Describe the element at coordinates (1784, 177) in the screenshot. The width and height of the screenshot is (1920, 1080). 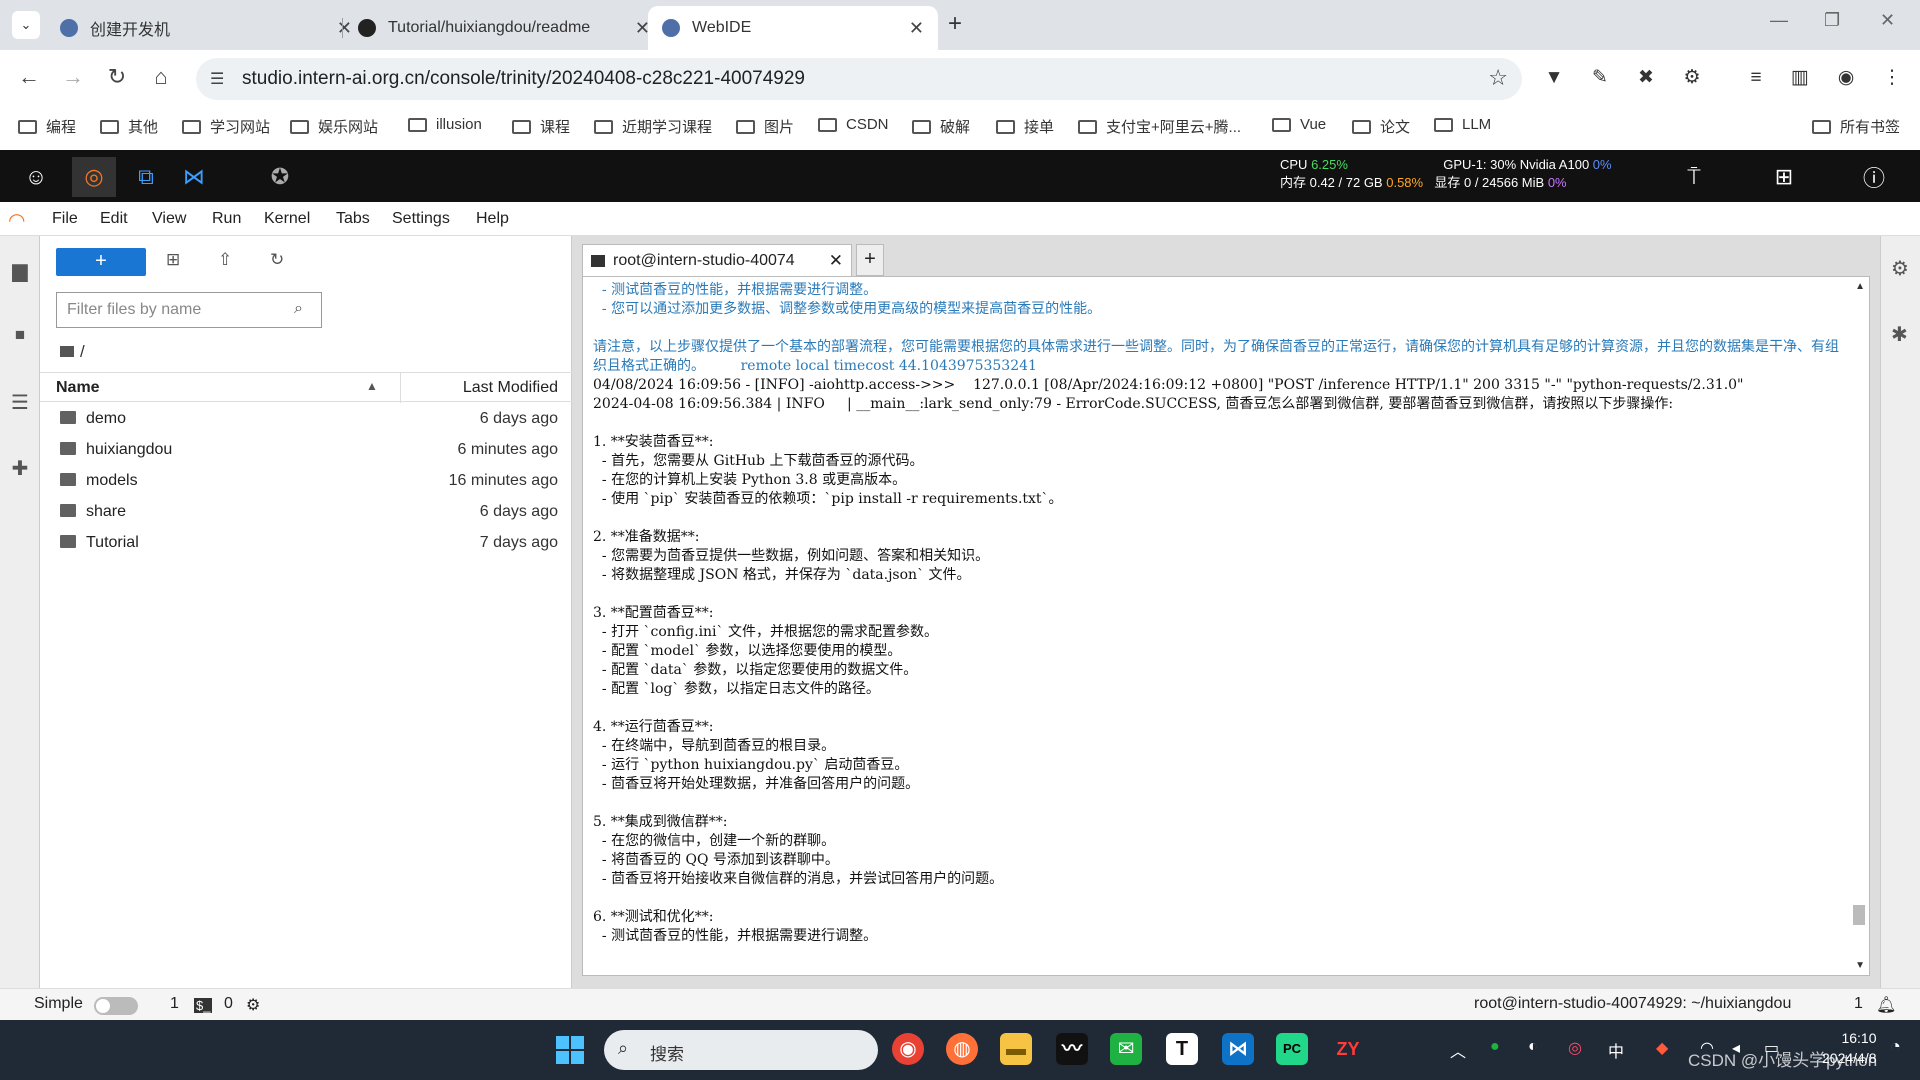
I see `image-settings-icon: ⊞` at that location.